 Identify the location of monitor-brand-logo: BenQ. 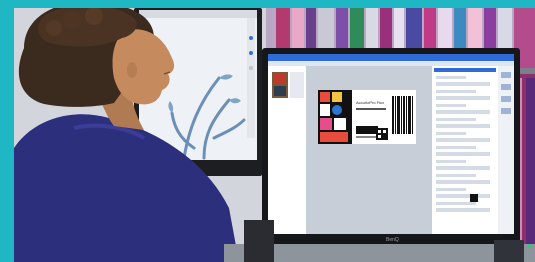
(392, 240).